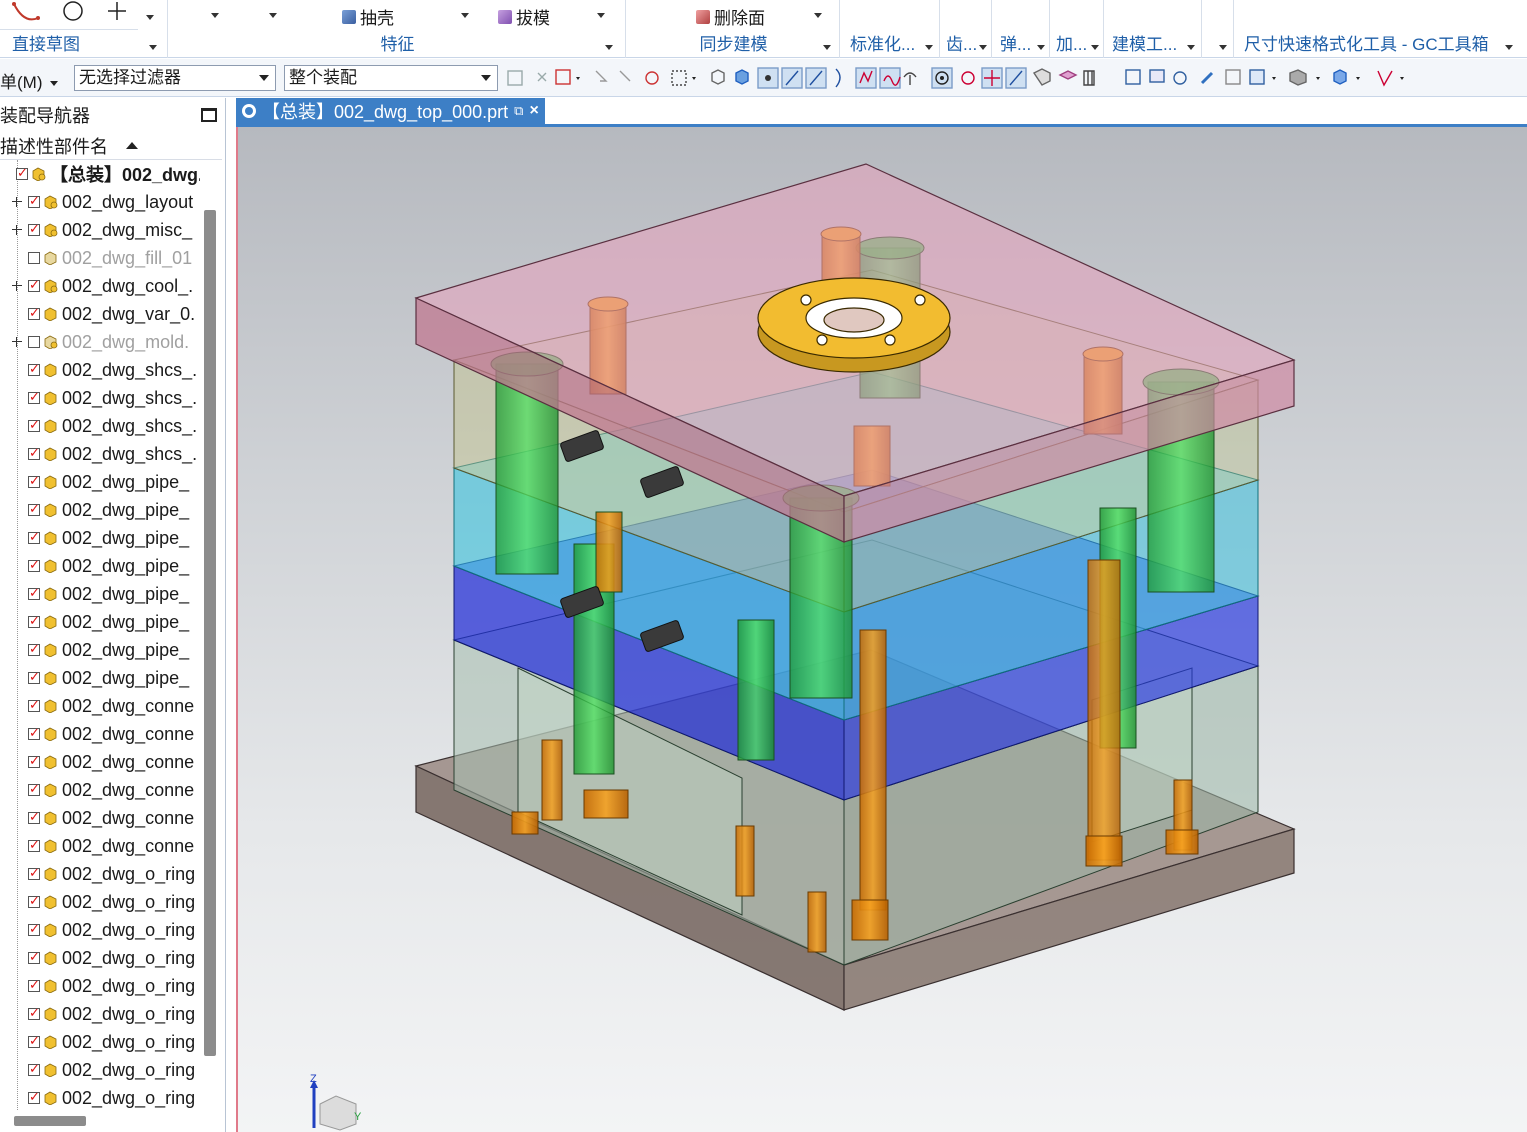  Describe the element at coordinates (368, 16) in the screenshot. I see `shell-button: 抽壳` at that location.